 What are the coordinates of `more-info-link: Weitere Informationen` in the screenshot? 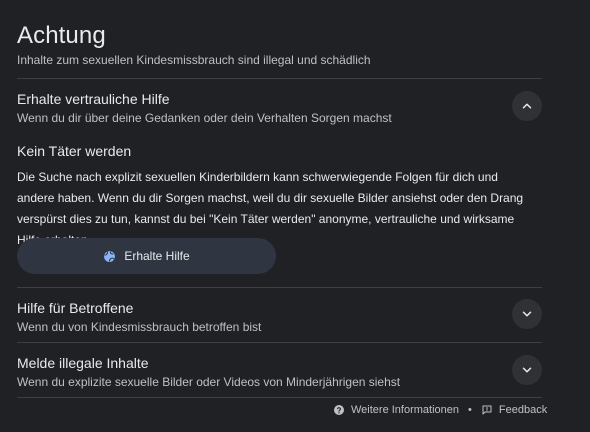 It's located at (405, 410).